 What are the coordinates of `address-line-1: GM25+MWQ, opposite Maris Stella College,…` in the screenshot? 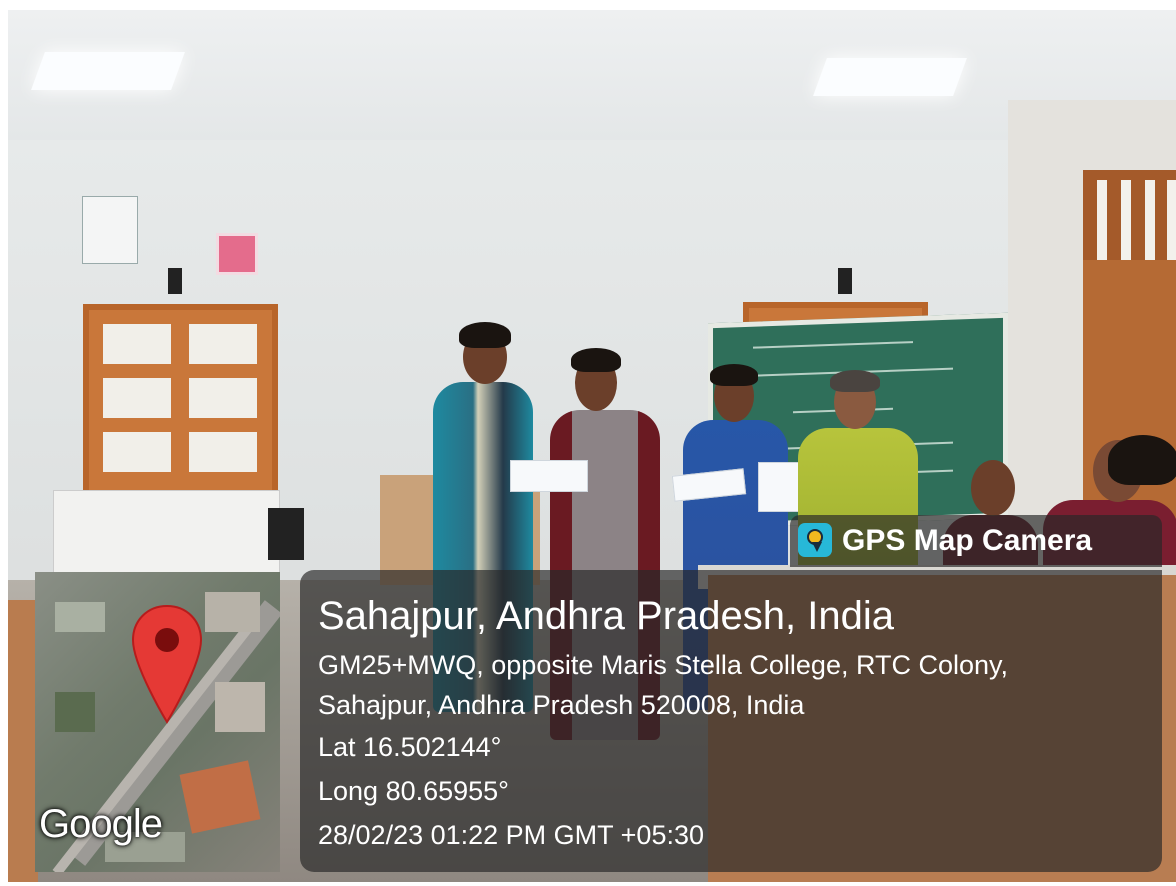 It's located at (663, 665).